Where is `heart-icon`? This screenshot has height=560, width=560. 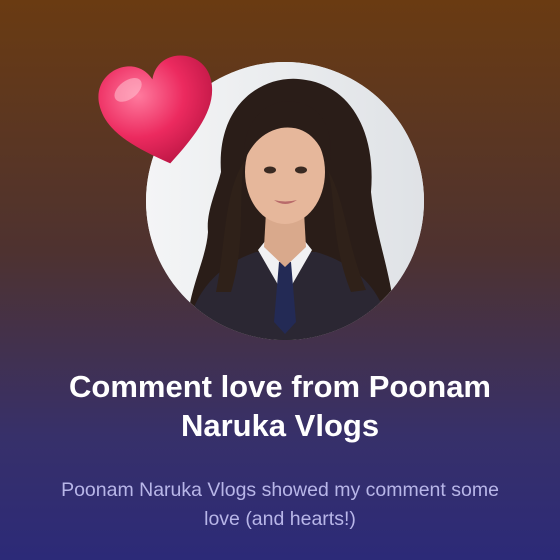
heart-icon is located at coordinates (155, 109).